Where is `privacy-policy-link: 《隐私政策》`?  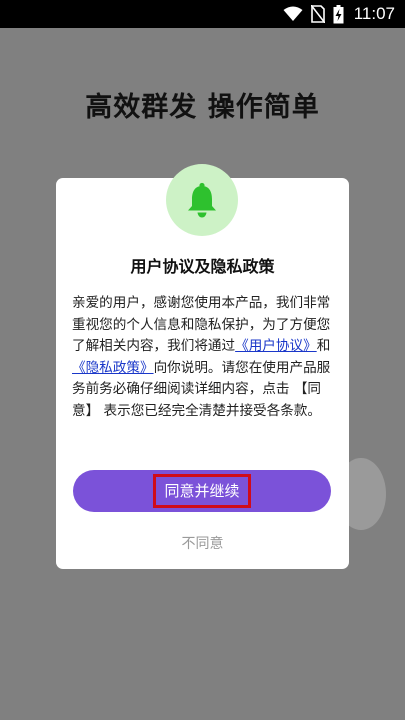
privacy-policy-link: 《隐私政策》 is located at coordinates (113, 368).